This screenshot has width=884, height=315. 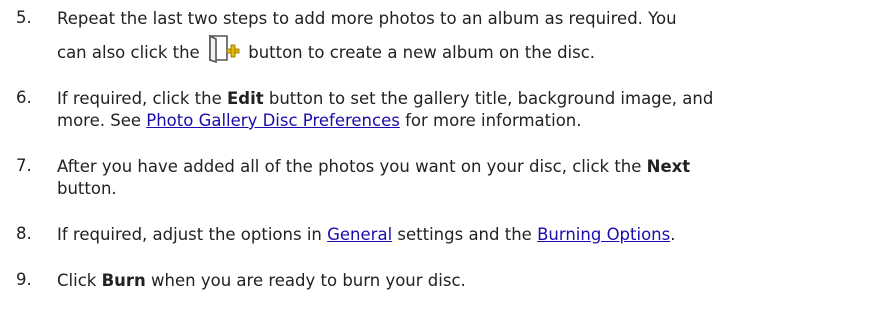 What do you see at coordinates (493, 120) in the screenshot?
I see `text-segment: for more information.` at bounding box center [493, 120].